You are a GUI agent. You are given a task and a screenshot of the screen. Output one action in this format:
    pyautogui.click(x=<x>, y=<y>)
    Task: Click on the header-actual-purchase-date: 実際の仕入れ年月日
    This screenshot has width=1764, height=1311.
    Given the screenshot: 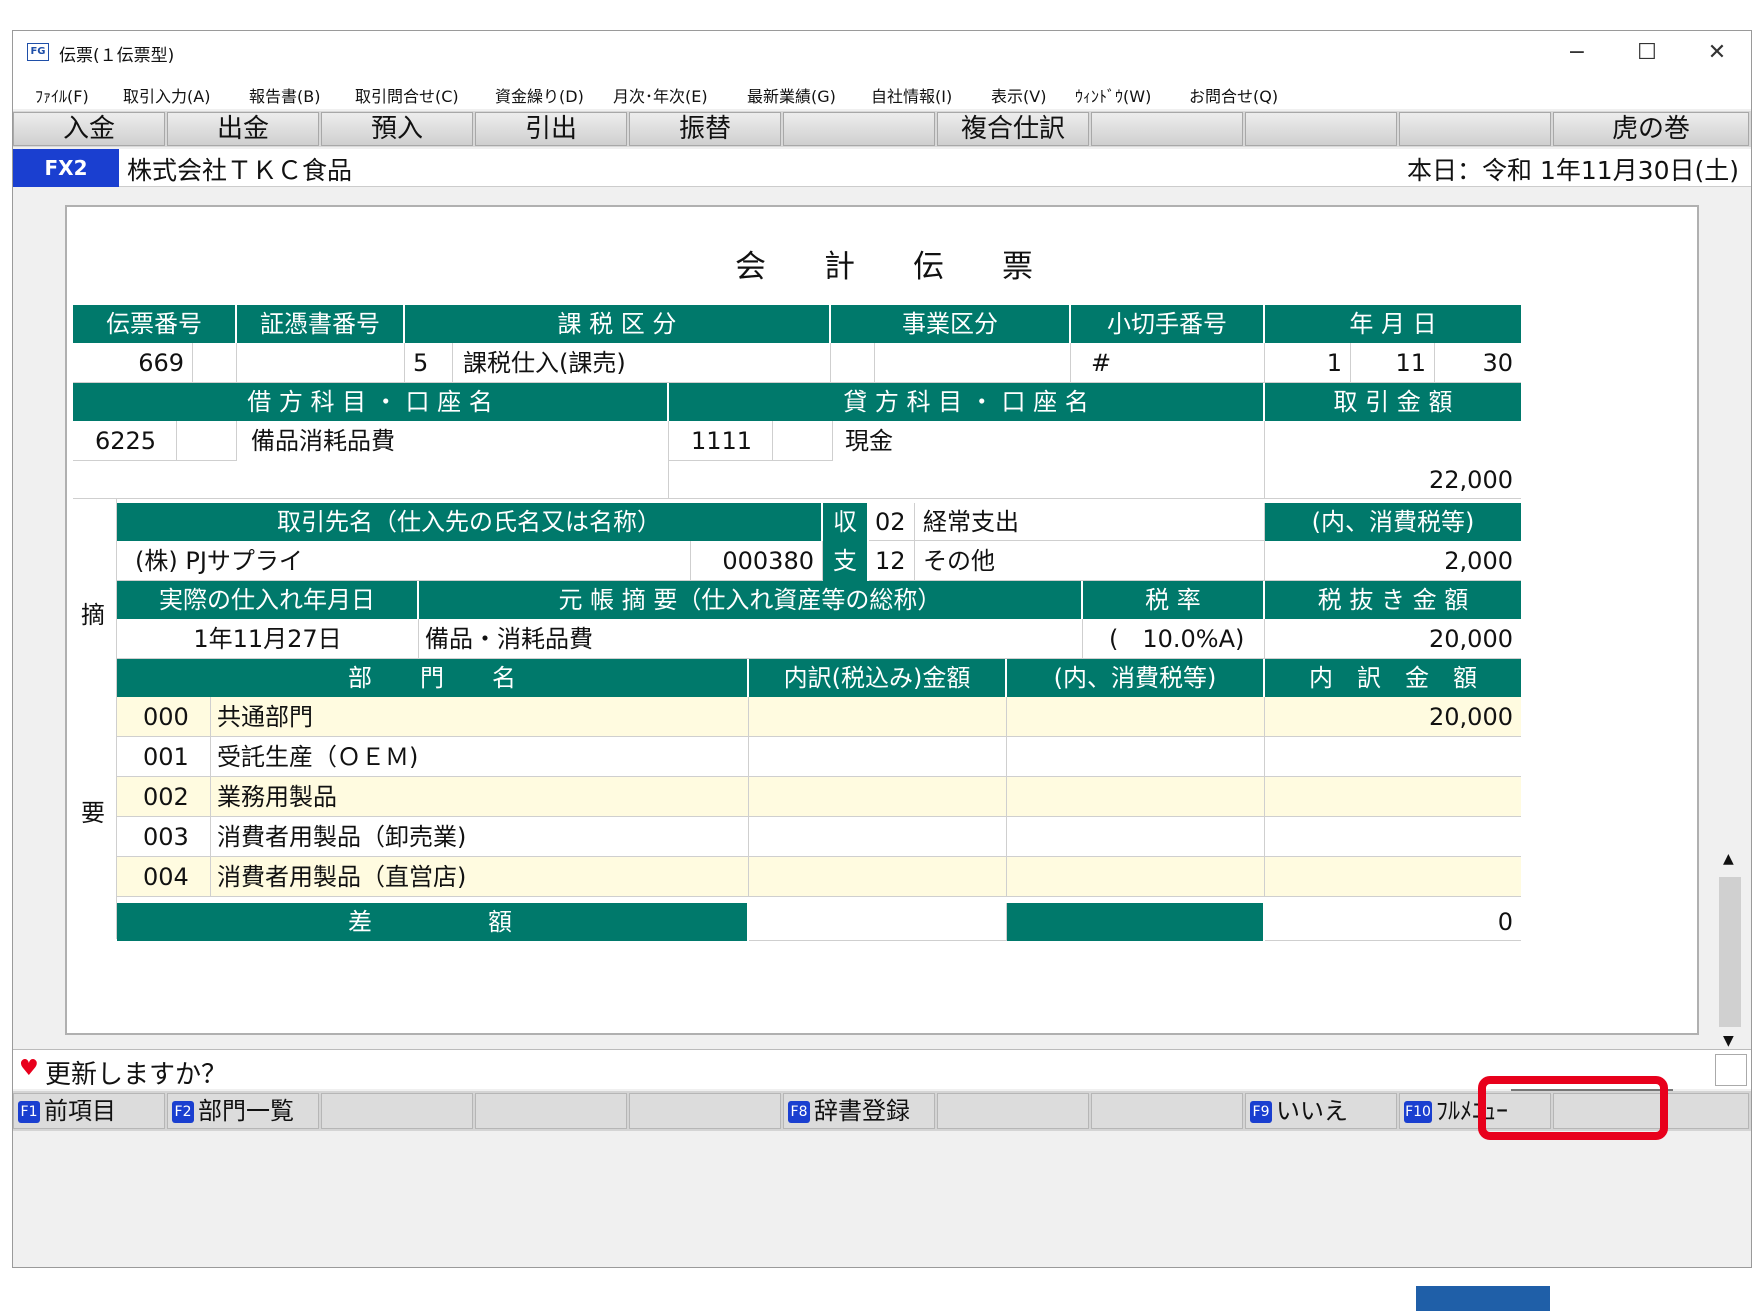 What is the action you would take?
    pyautogui.click(x=268, y=600)
    